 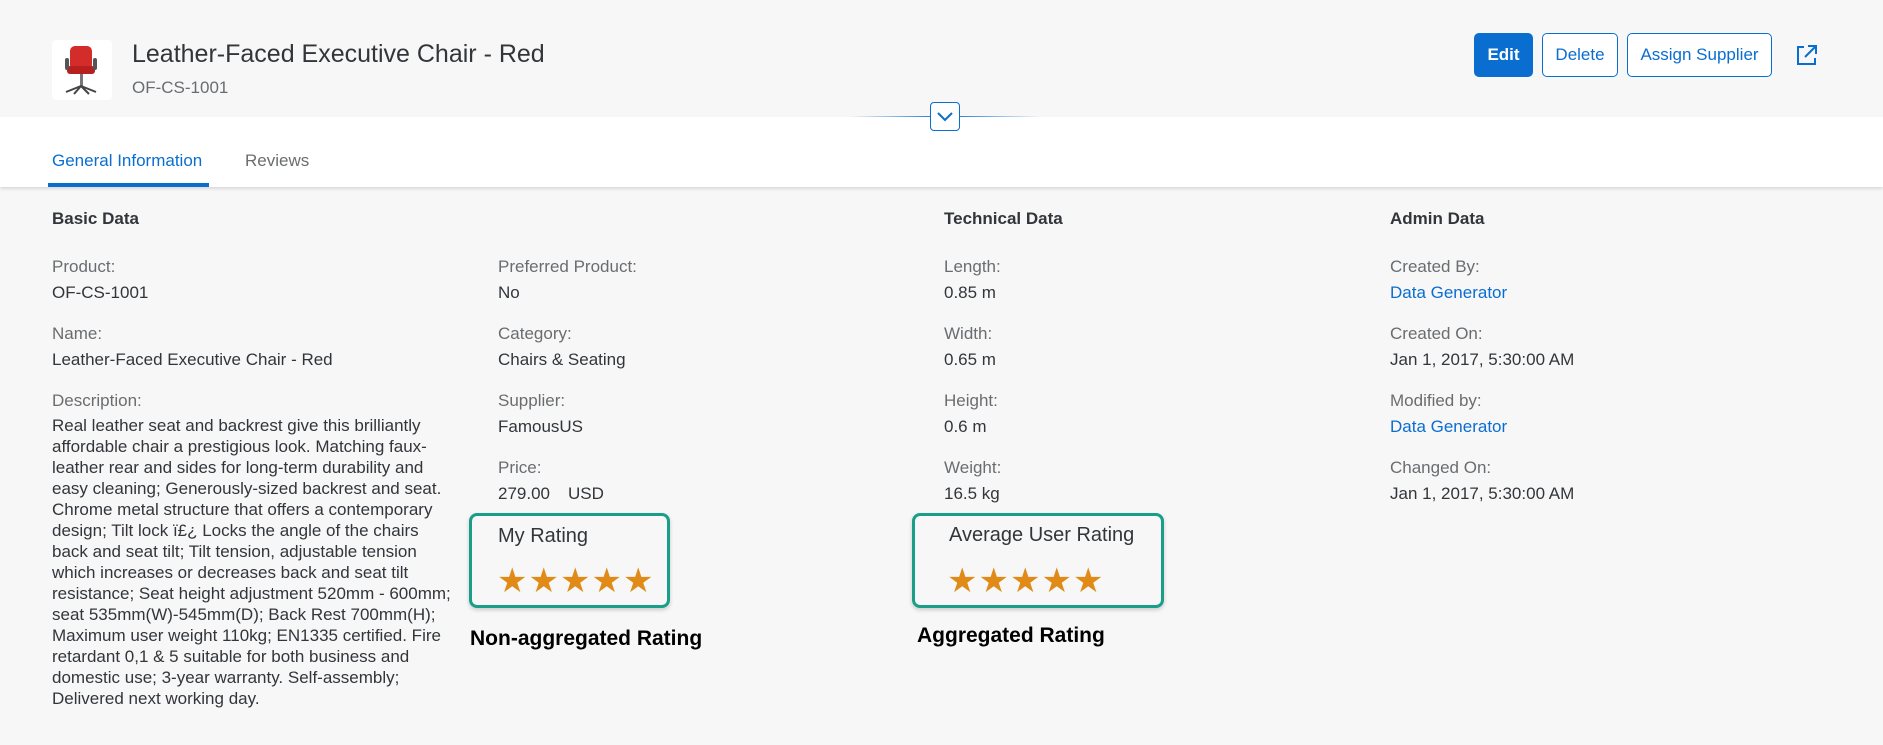 What do you see at coordinates (1437, 218) in the screenshot?
I see `admin-data-title: Admin Data` at bounding box center [1437, 218].